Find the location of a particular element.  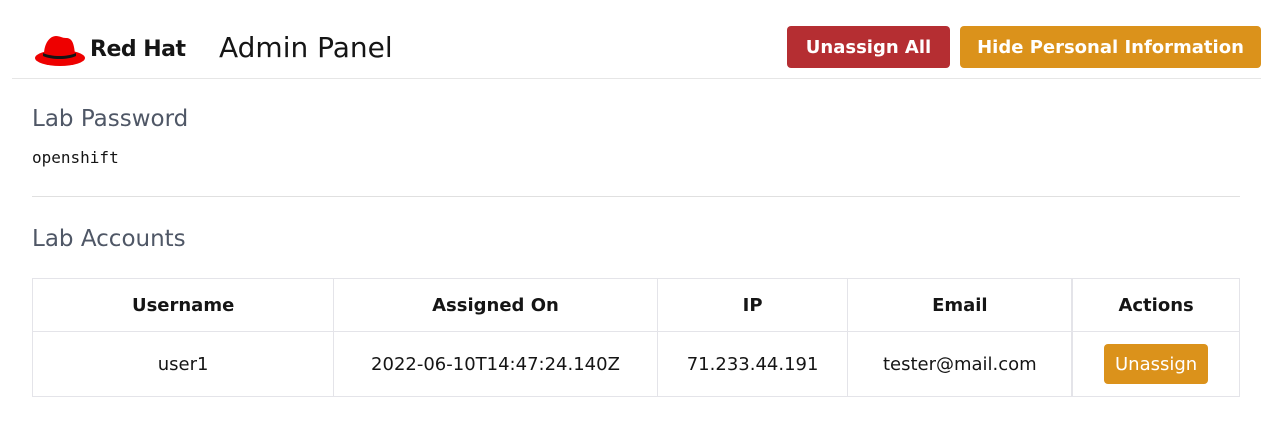

red-hat-logo: Red Hat is located at coordinates (110, 49).